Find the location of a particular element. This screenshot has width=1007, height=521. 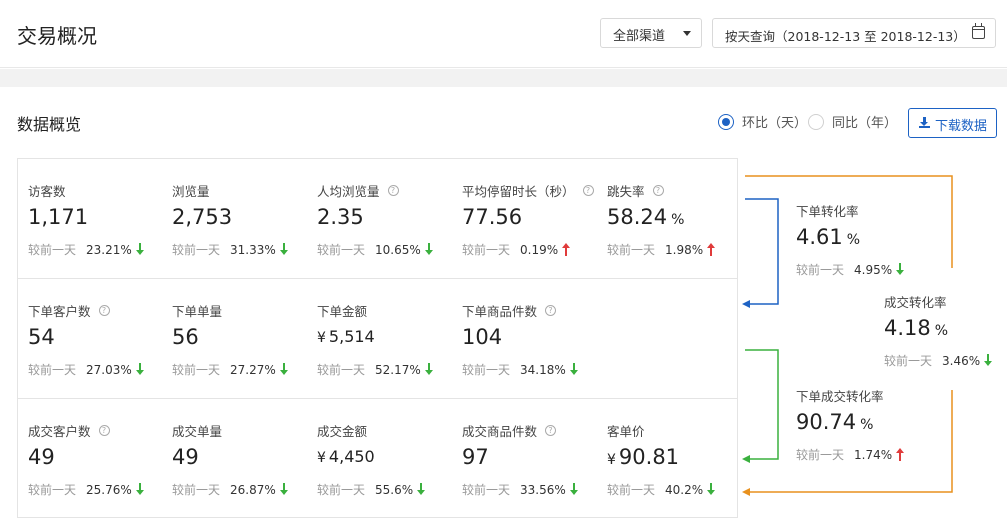

compare-row: 较前一天 1.74% is located at coordinates (866, 454).